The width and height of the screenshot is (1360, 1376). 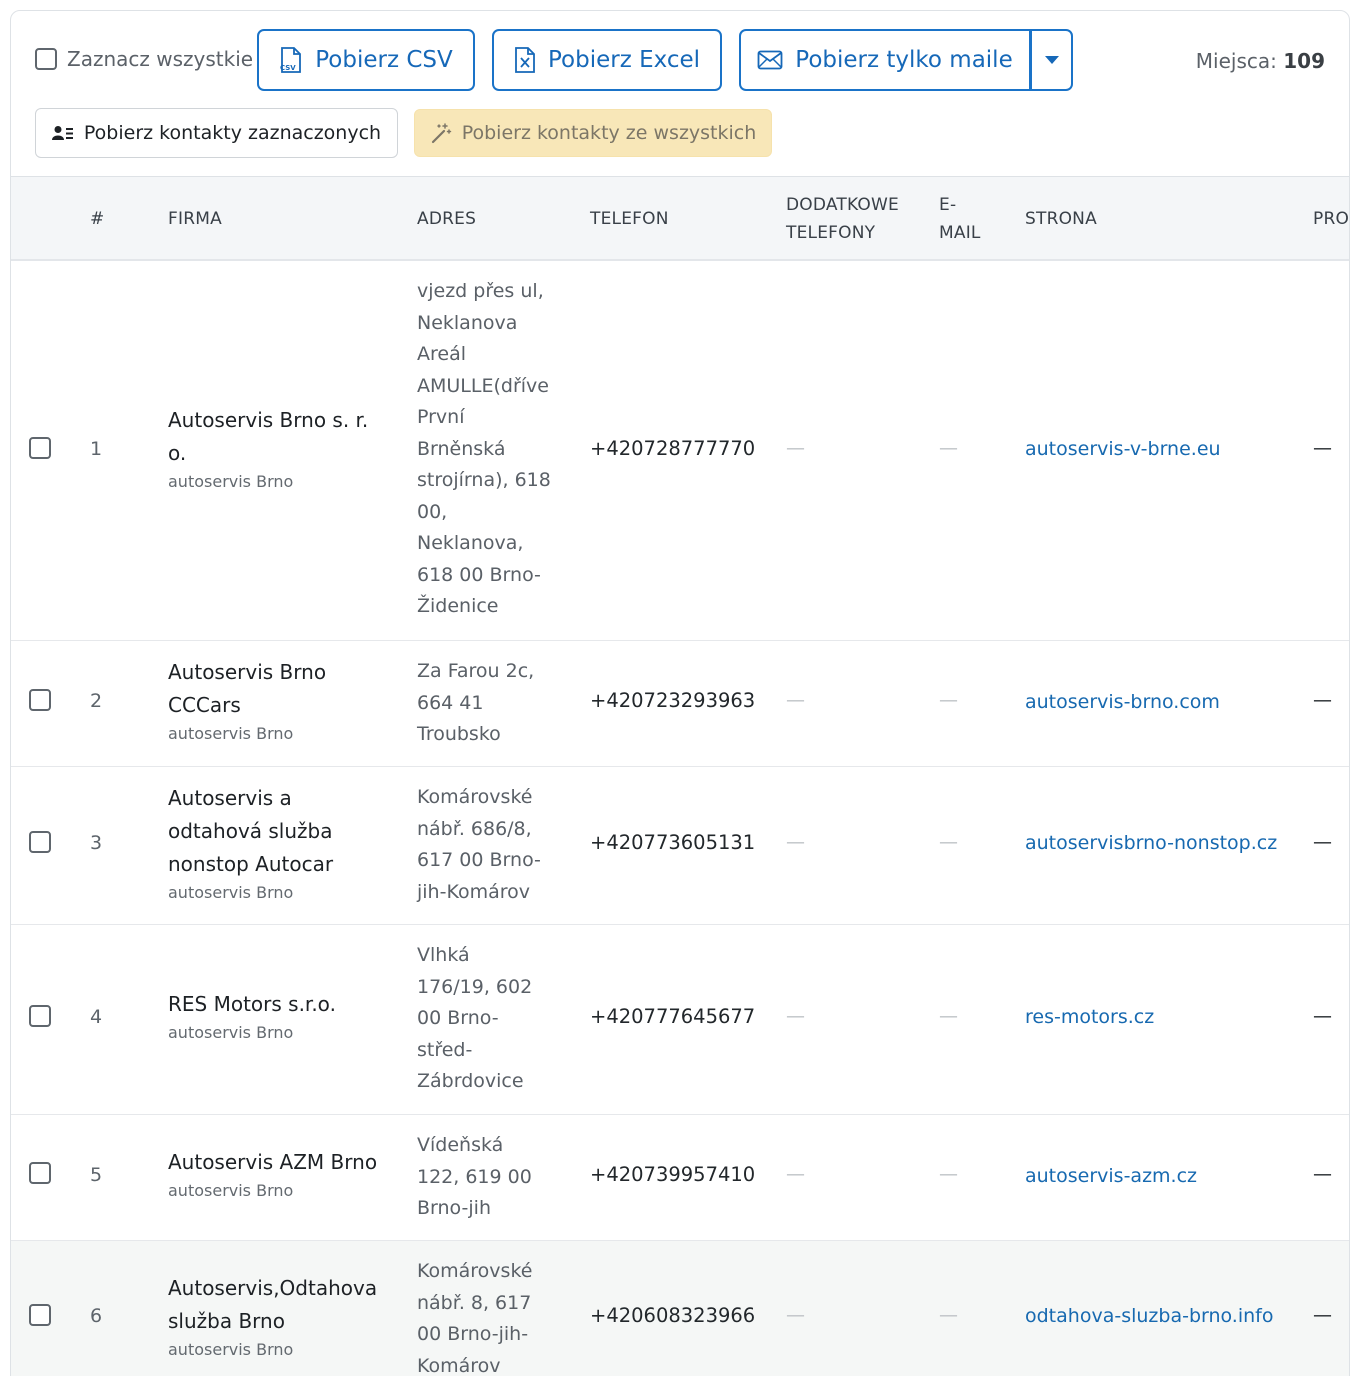 What do you see at coordinates (177, 453) in the screenshot?
I see `firm-name-line: o.` at bounding box center [177, 453].